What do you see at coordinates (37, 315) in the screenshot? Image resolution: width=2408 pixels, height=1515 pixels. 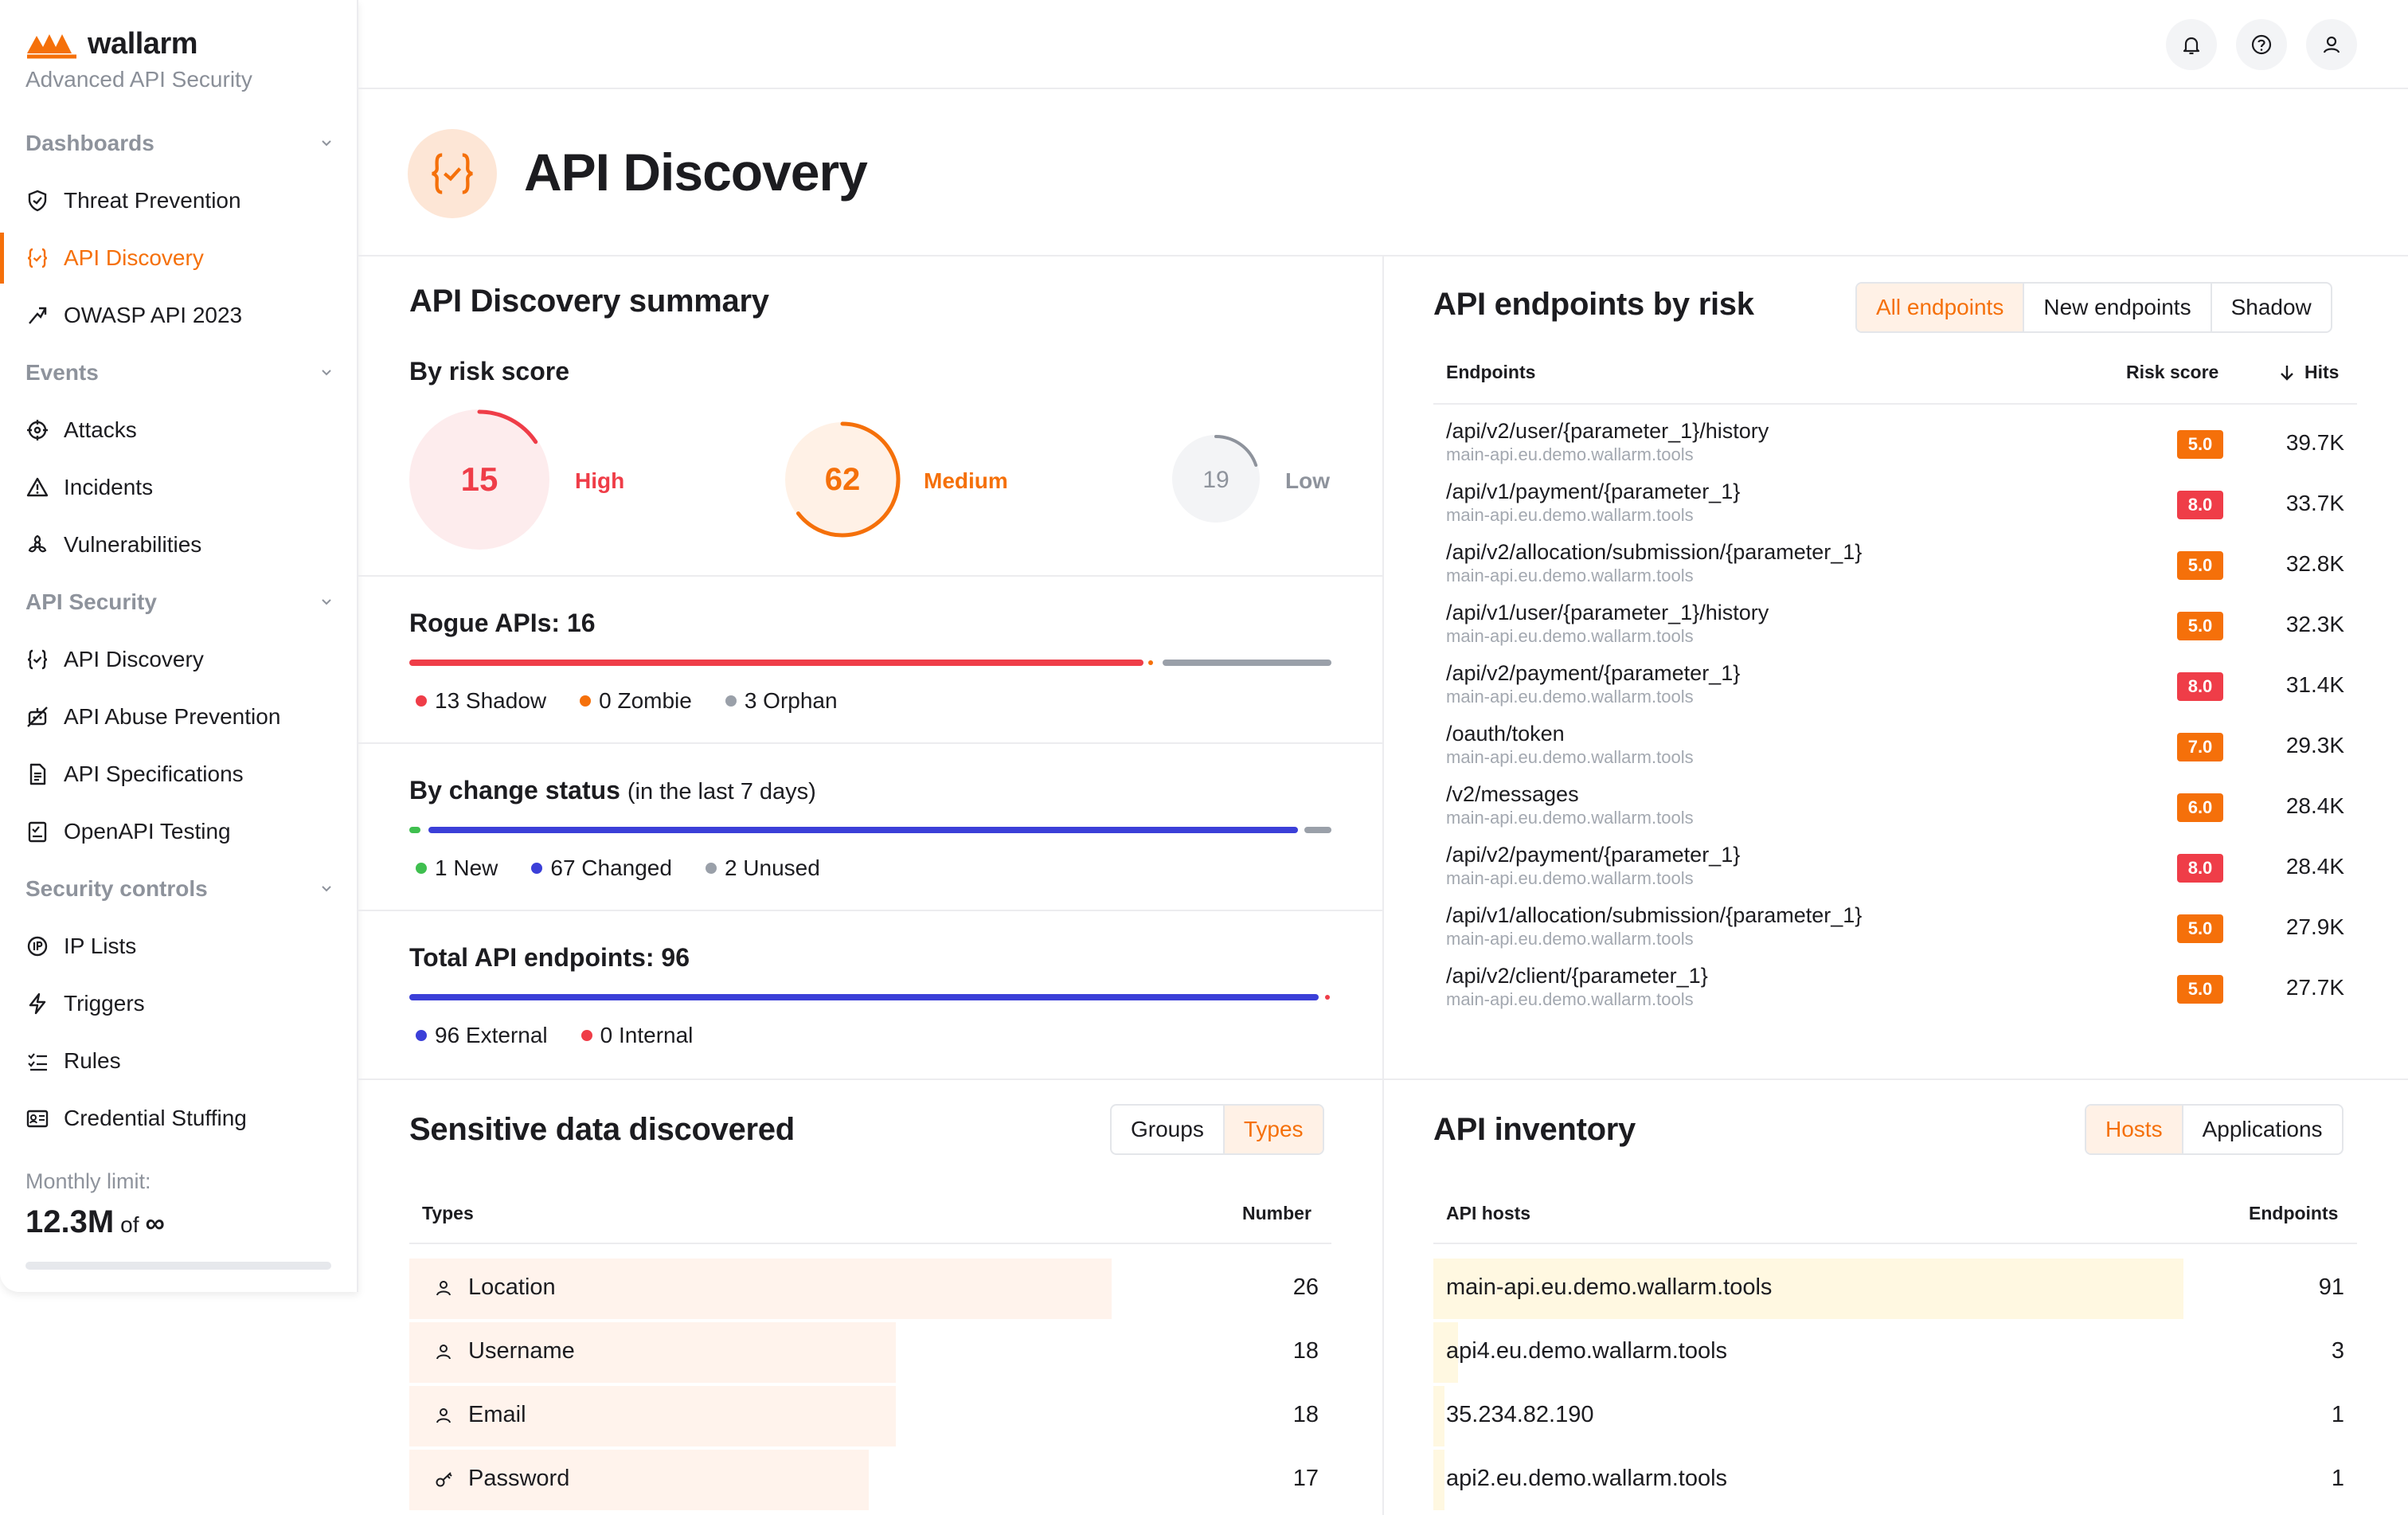 I see `arrow-icon` at bounding box center [37, 315].